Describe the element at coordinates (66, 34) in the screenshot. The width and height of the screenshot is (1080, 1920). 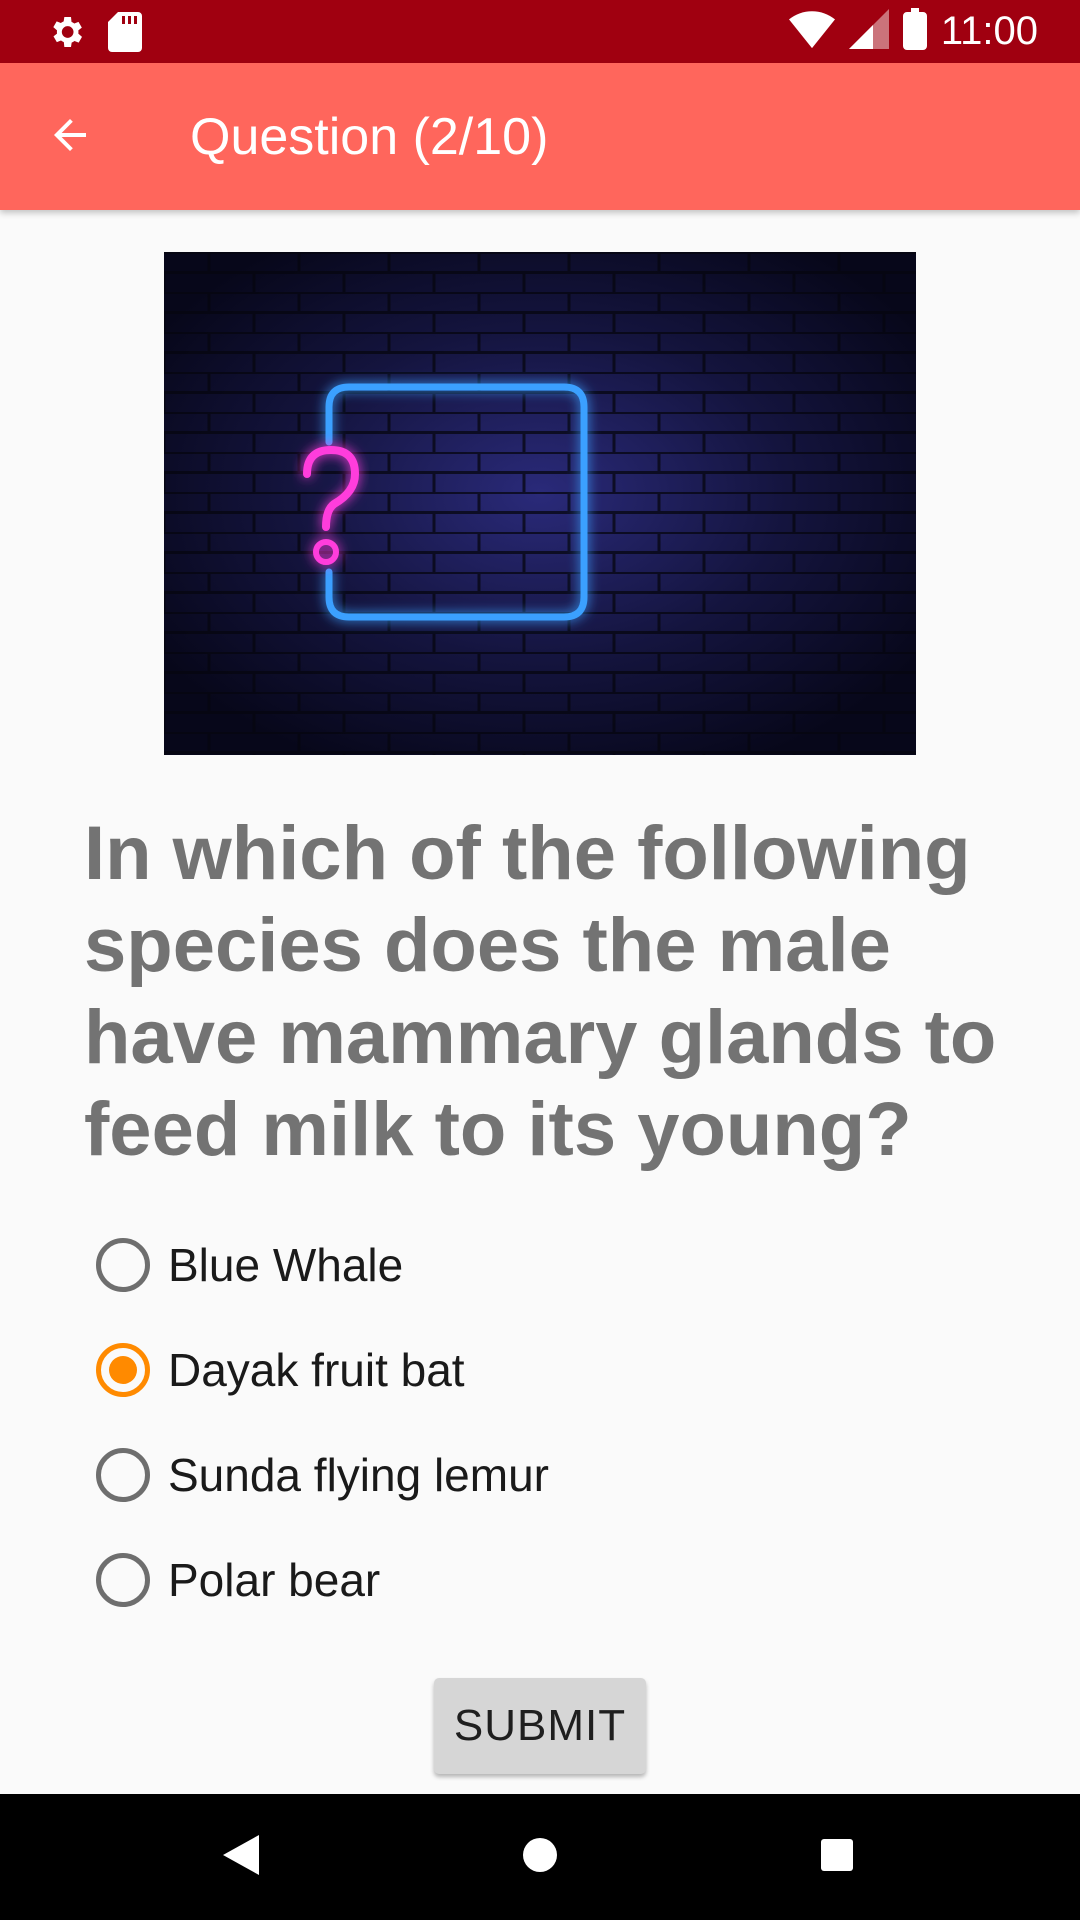
I see `settings-icon` at that location.